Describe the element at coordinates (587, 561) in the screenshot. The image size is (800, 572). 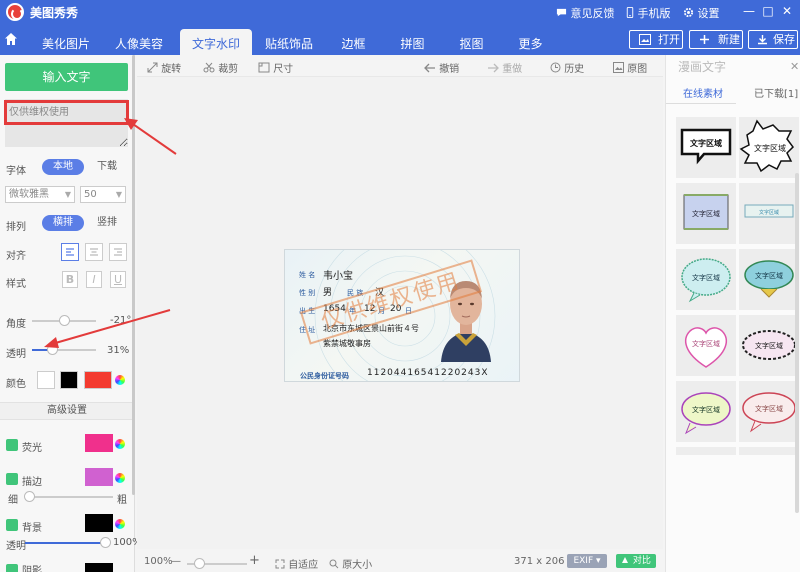
I see `exif-button: EXIF ▾` at that location.